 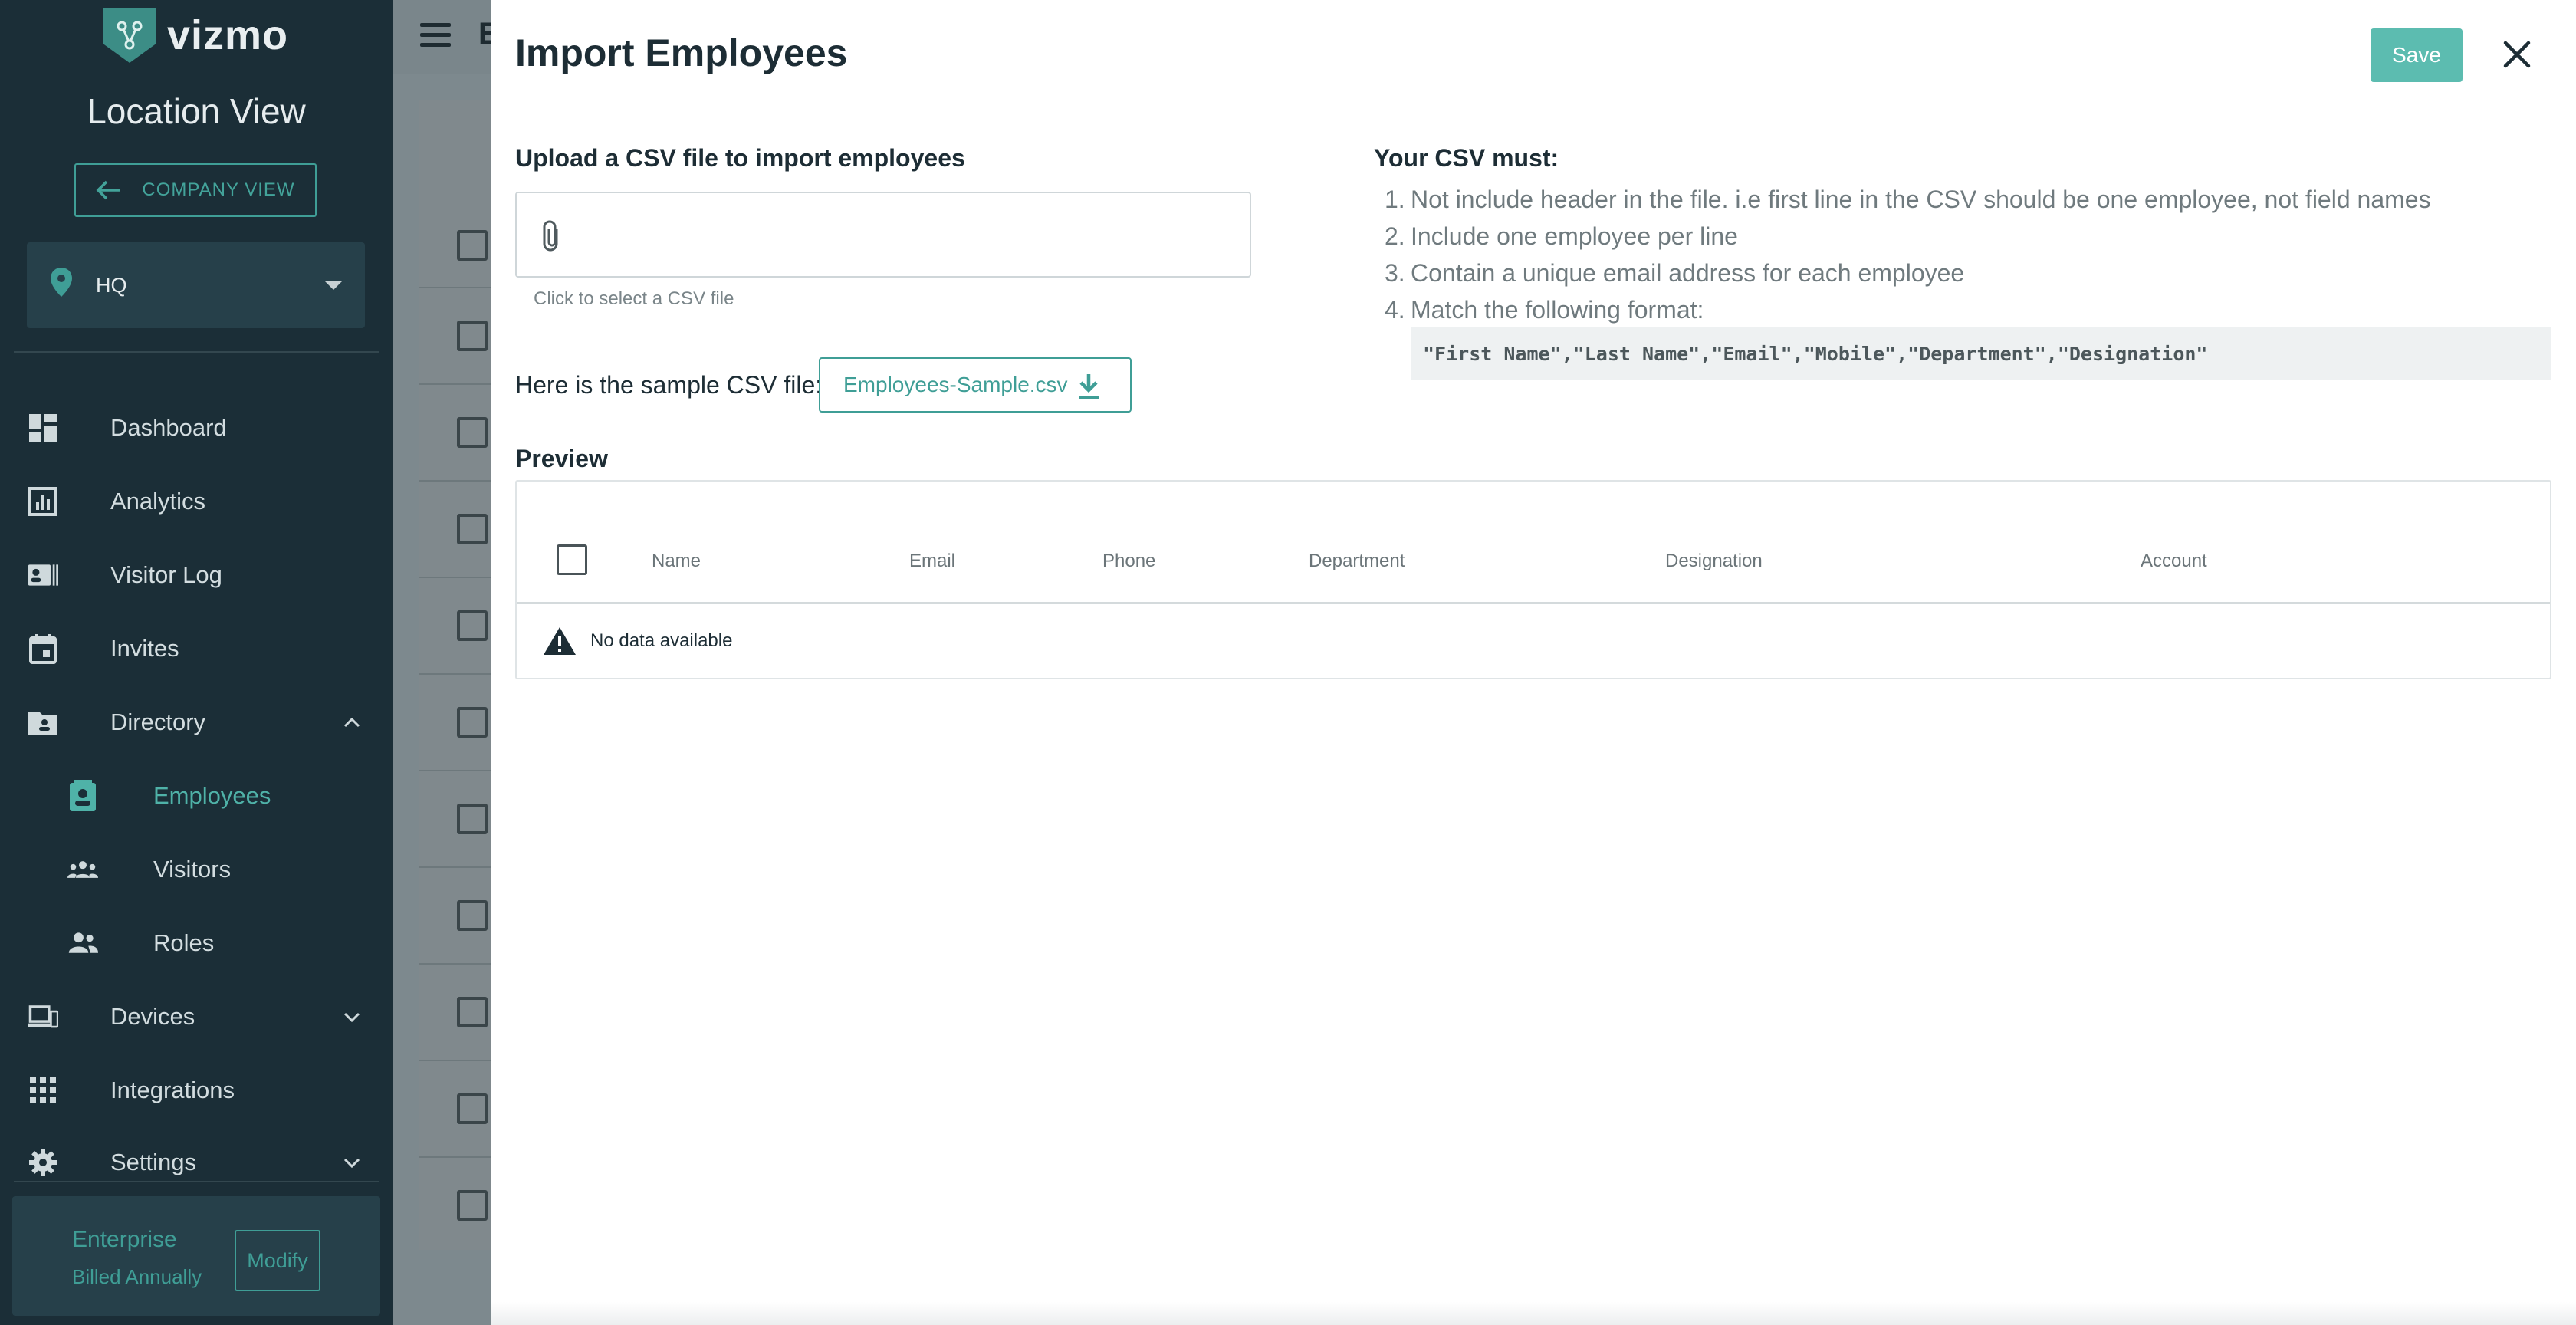 What do you see at coordinates (43, 1090) in the screenshot?
I see `apps-grid-icon` at bounding box center [43, 1090].